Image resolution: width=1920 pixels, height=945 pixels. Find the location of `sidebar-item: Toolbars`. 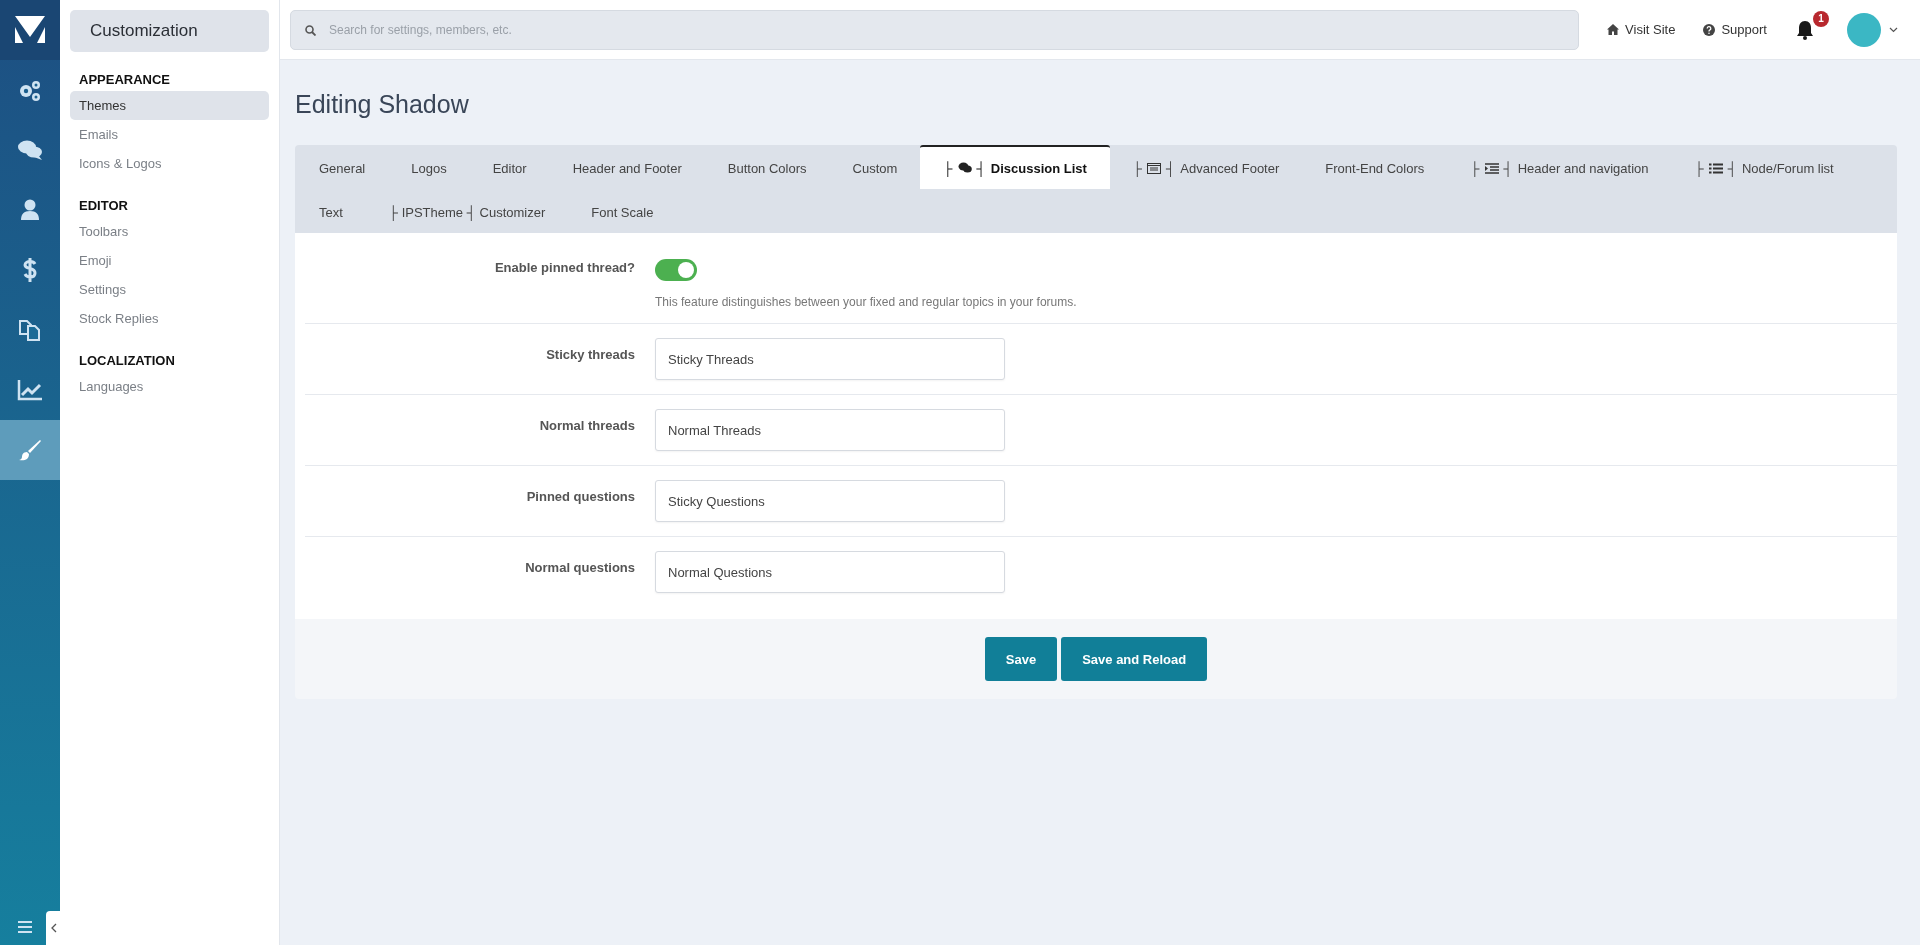

sidebar-item: Toolbars is located at coordinates (169, 231).